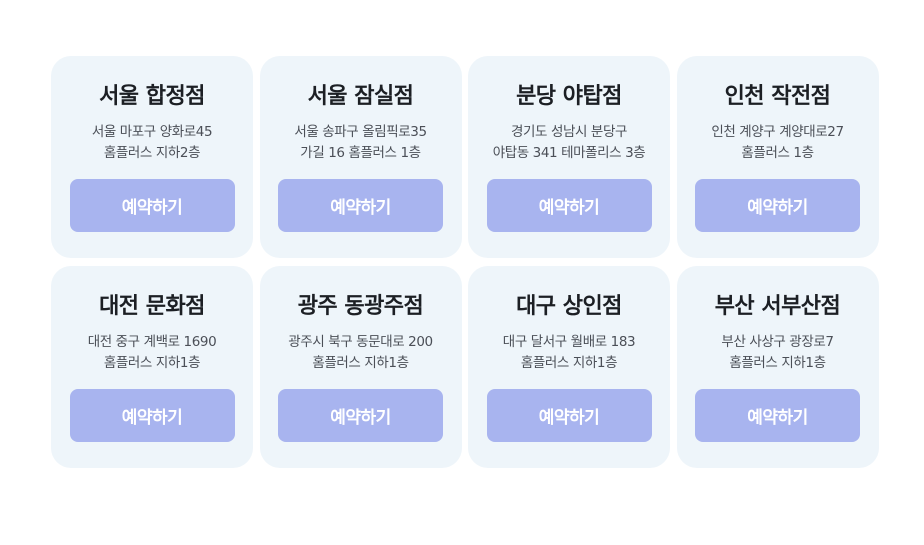 Image resolution: width=924 pixels, height=545 pixels. Describe the element at coordinates (152, 153) in the screenshot. I see `store-address-line2: 홈플러스 지하2층` at that location.